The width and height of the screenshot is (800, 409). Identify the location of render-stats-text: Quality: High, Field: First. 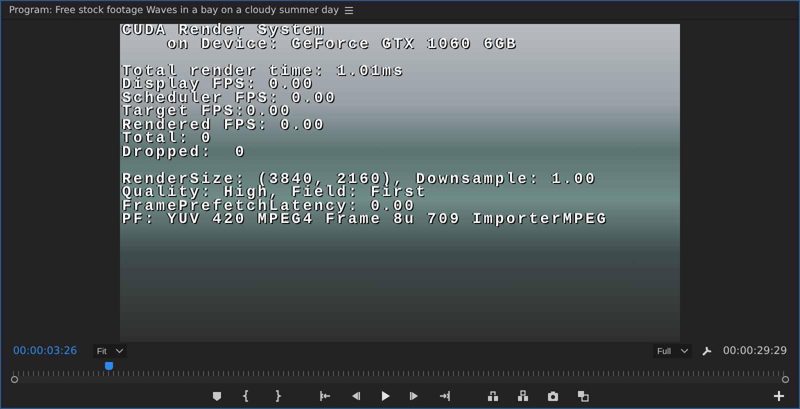
(275, 193).